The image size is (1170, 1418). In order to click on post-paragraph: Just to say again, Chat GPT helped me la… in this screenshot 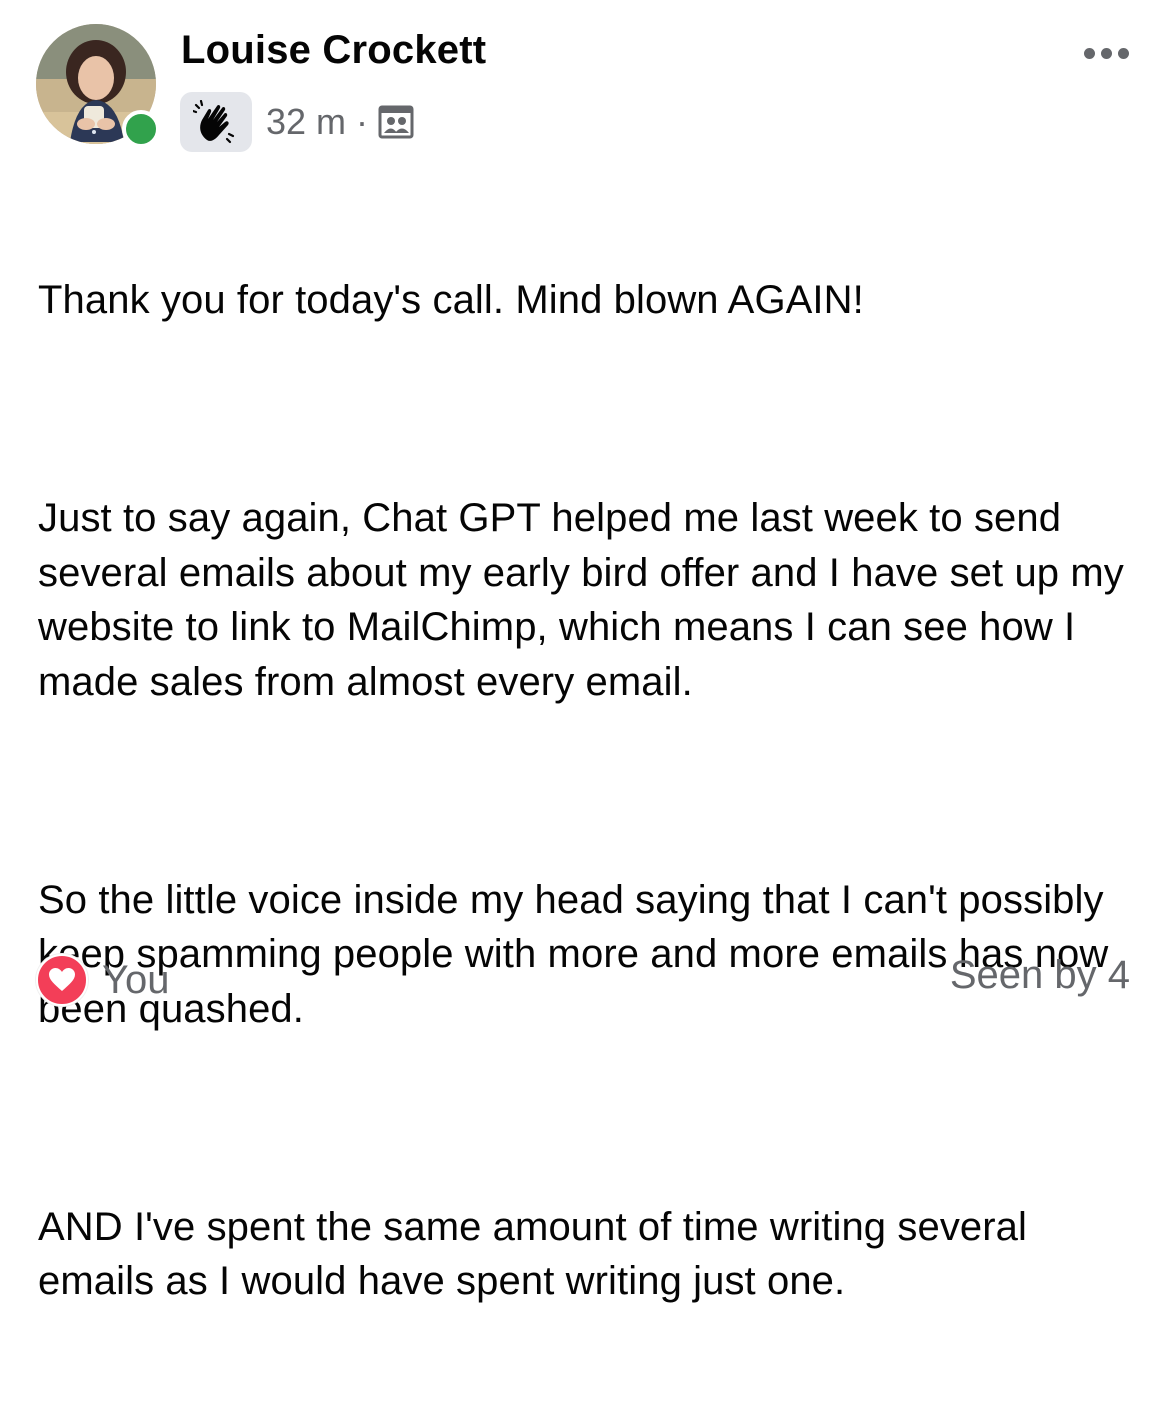, I will do `click(587, 600)`.